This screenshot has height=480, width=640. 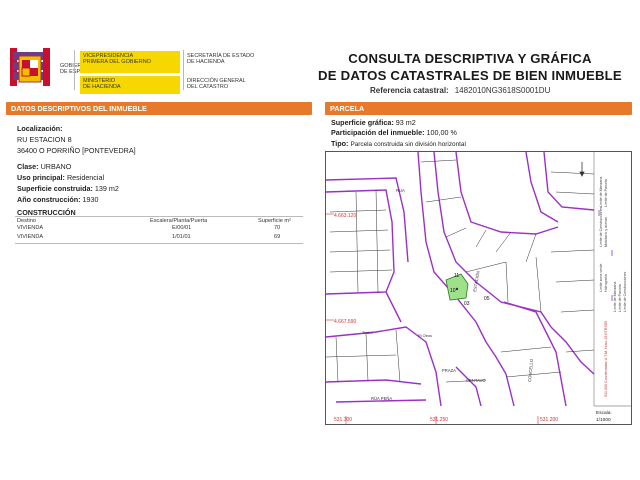 I want to click on parcel-number: 10, so click(x=453, y=291).